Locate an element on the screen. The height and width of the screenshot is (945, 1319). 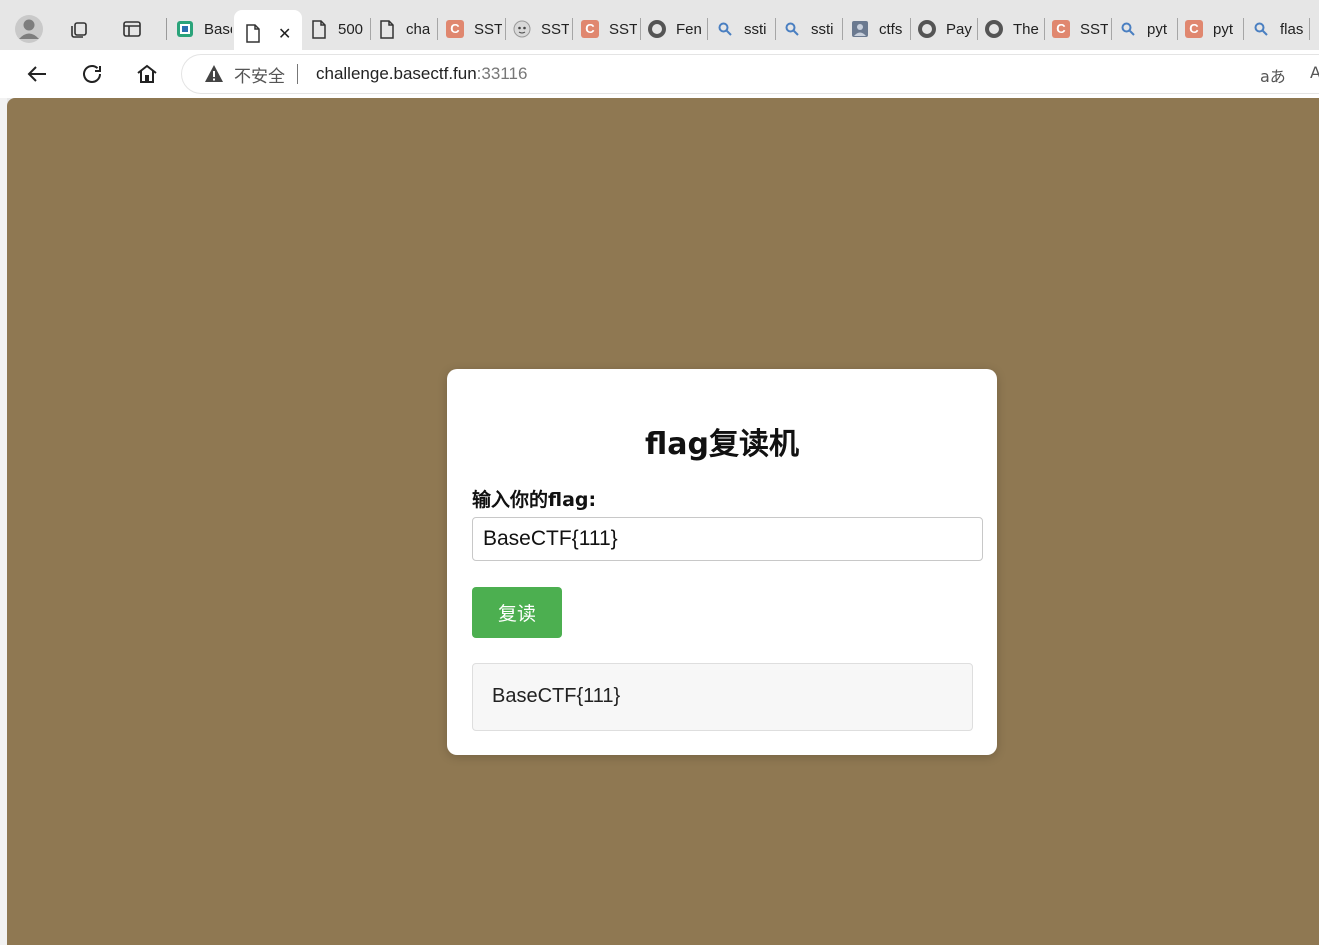
window-edge is located at coordinates (3, 521).